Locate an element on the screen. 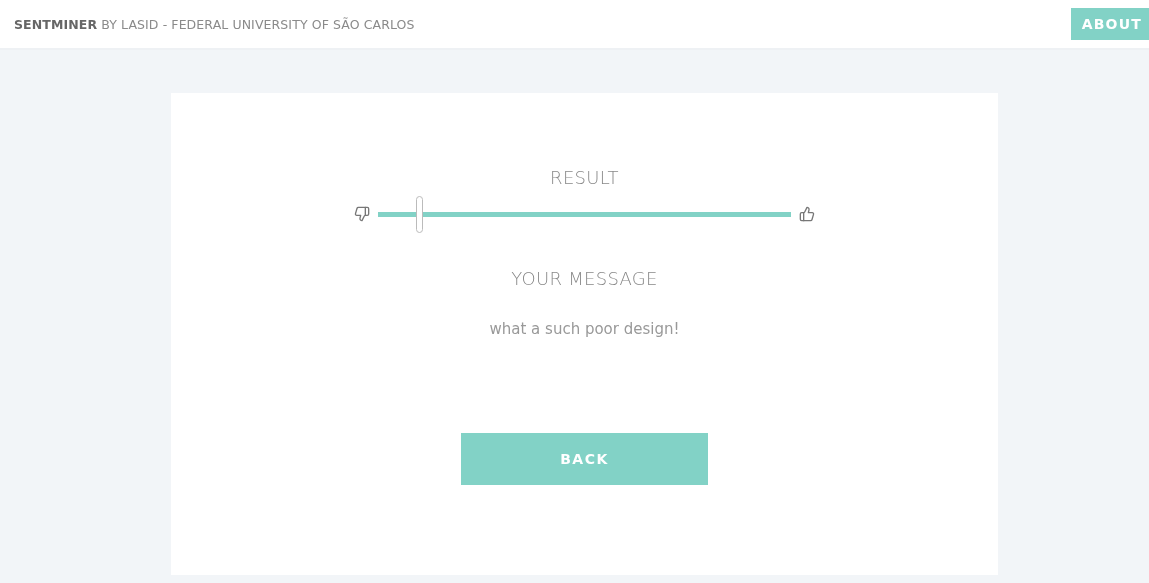 Image resolution: width=1149 pixels, height=583 pixels. result-heading: RESULT is located at coordinates (584, 177).